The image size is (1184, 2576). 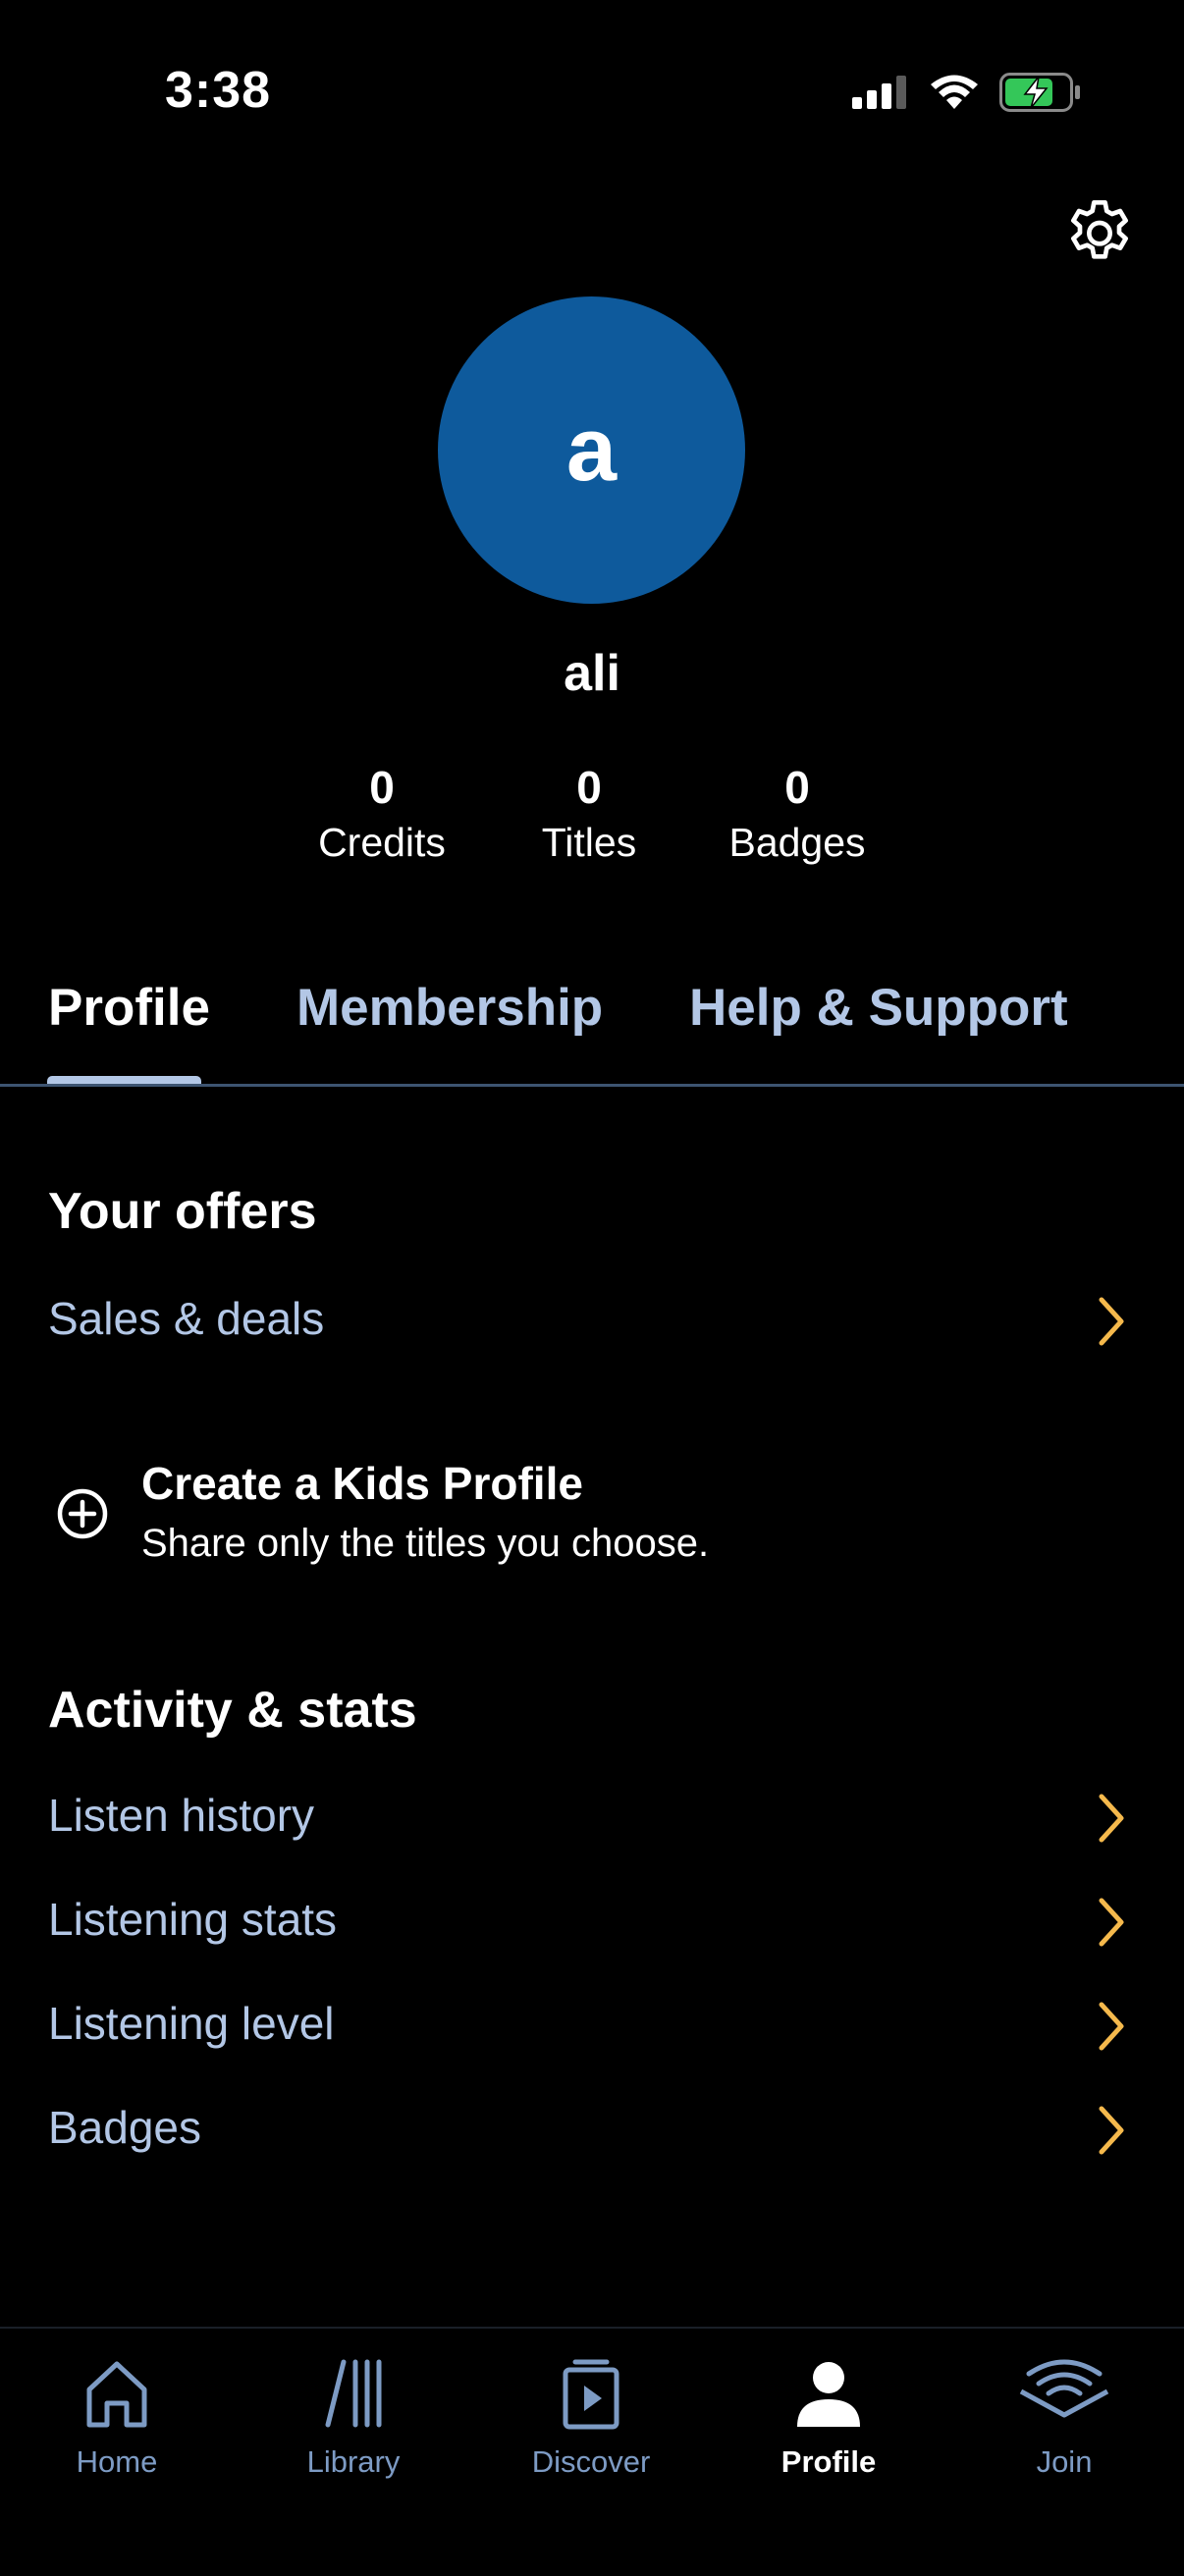 I want to click on nav-join: Join, so click(x=1064, y=2417).